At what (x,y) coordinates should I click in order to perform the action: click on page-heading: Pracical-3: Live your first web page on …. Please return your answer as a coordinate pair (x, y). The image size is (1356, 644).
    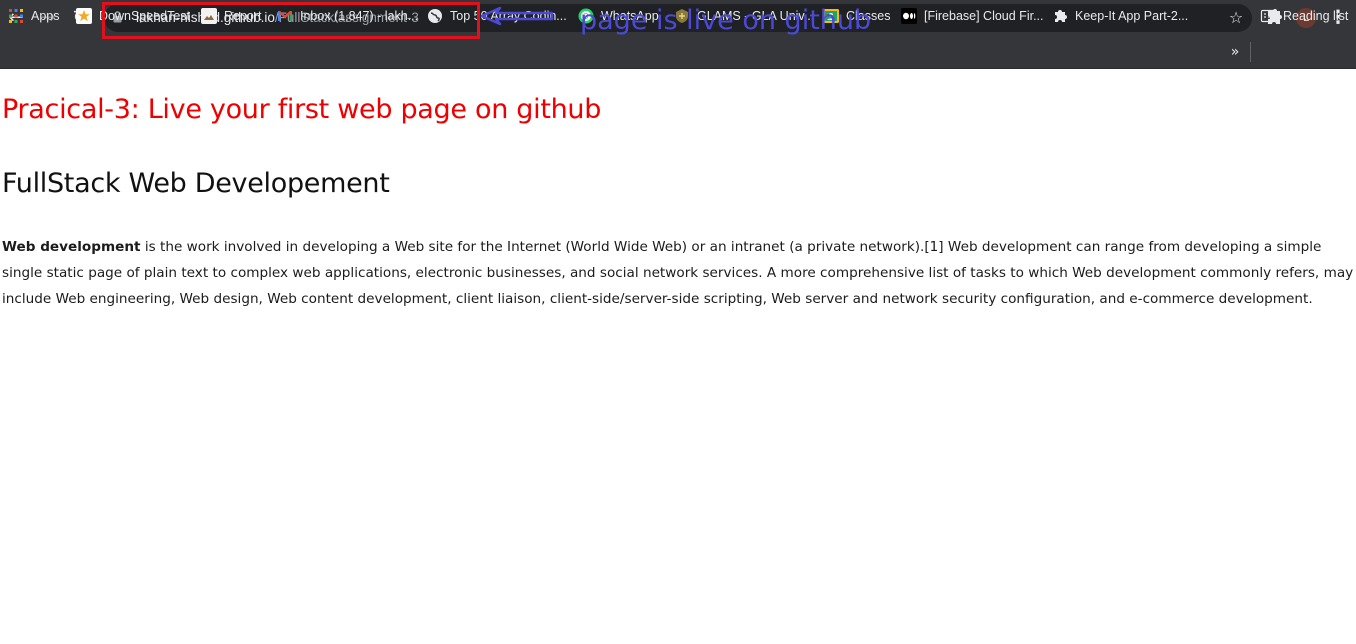
    Looking at the image, I should click on (302, 109).